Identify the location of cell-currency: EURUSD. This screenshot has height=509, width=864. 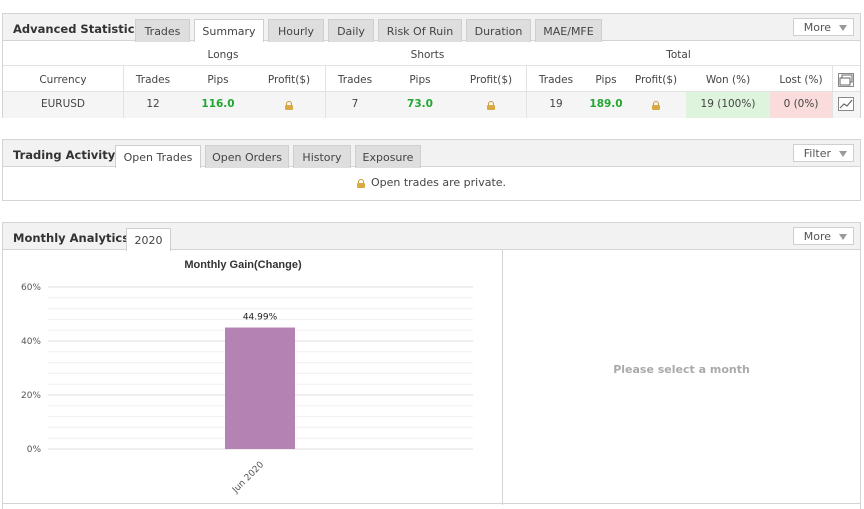
(63, 104).